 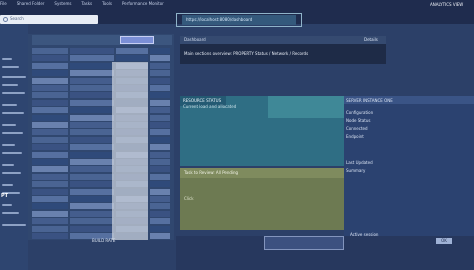 I want to click on search-box: Search, so click(x=49, y=19).